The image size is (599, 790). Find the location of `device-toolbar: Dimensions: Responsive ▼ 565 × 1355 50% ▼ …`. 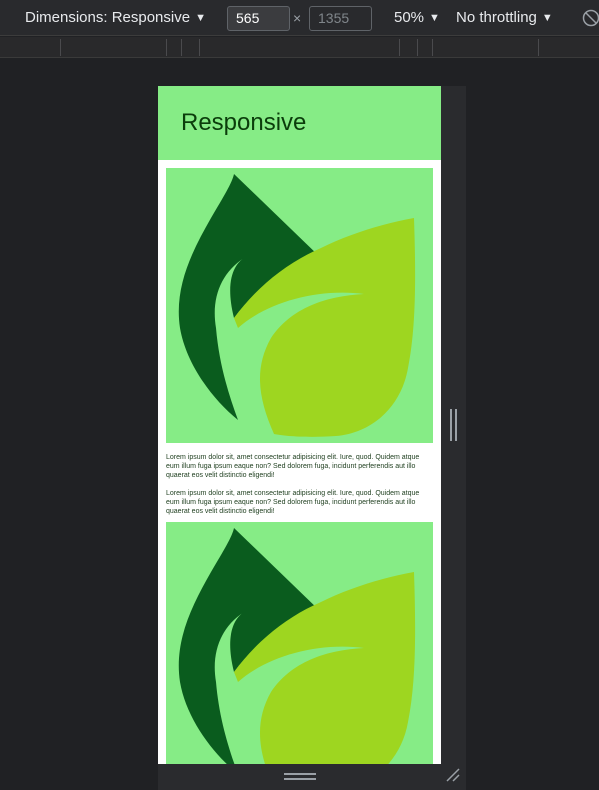

device-toolbar: Dimensions: Responsive ▼ 565 × 1355 50% ▼ … is located at coordinates (299, 18).